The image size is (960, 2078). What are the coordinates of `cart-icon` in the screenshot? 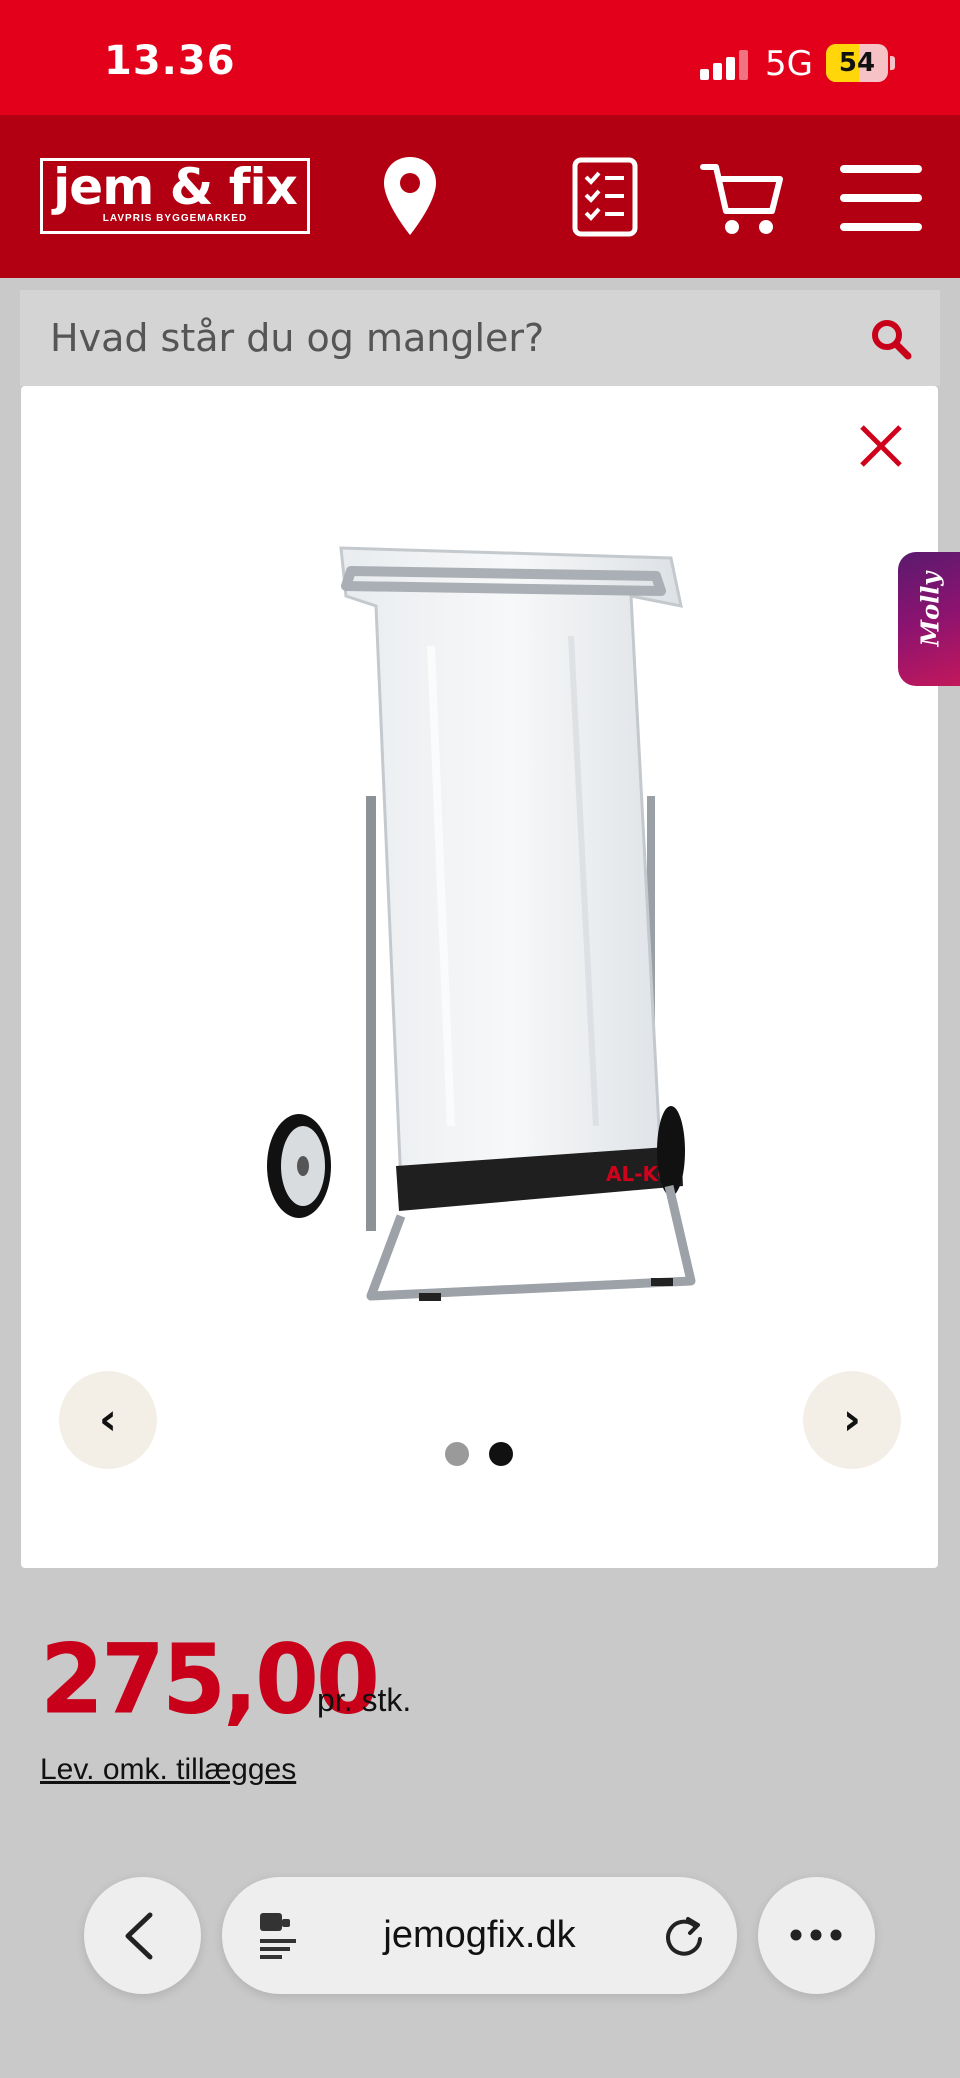 It's located at (742, 199).